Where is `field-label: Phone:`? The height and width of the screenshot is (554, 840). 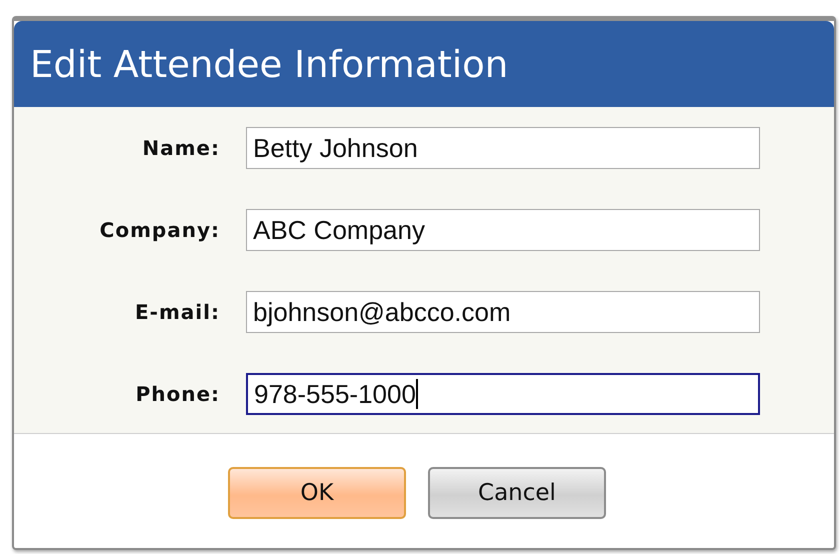 field-label: Phone: is located at coordinates (177, 394).